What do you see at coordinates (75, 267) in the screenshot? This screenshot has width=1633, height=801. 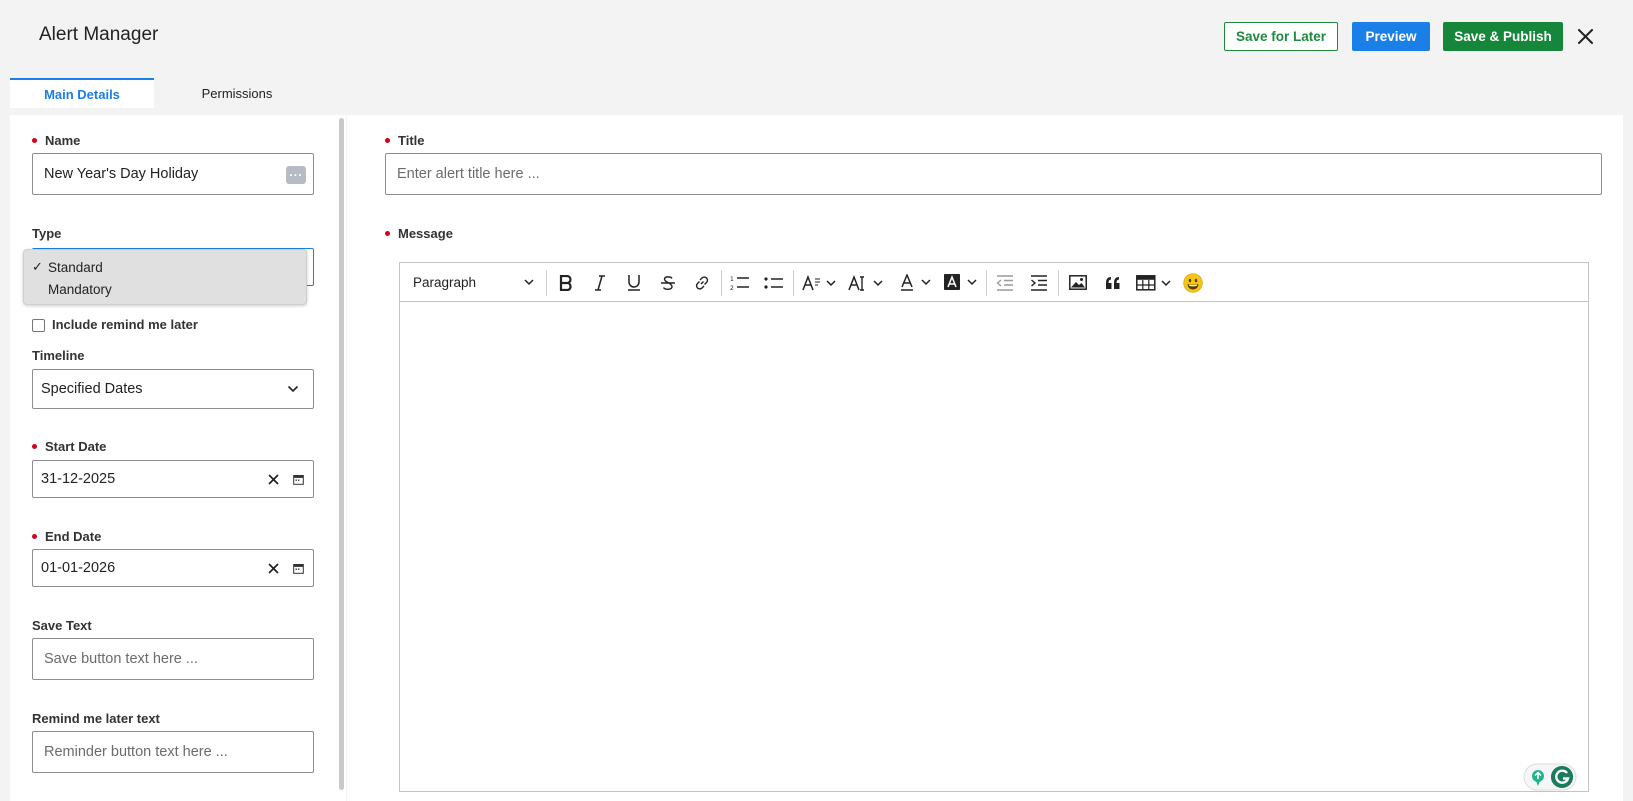 I see `type-option-label: Standard` at bounding box center [75, 267].